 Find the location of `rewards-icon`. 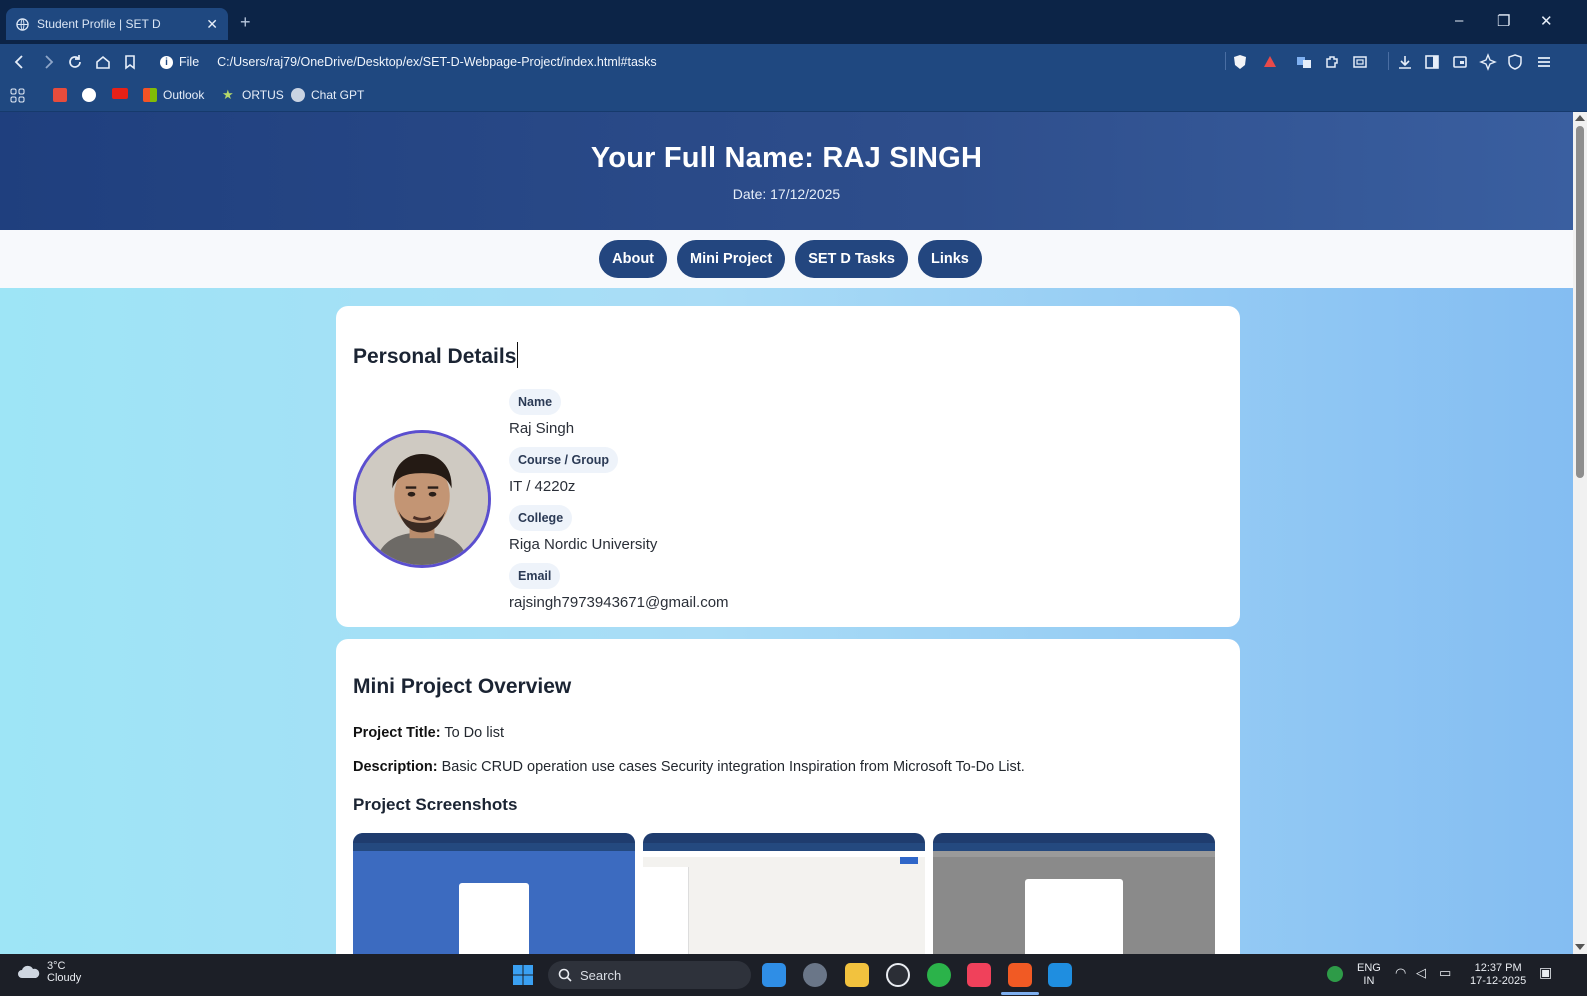

rewards-icon is located at coordinates (1270, 62).